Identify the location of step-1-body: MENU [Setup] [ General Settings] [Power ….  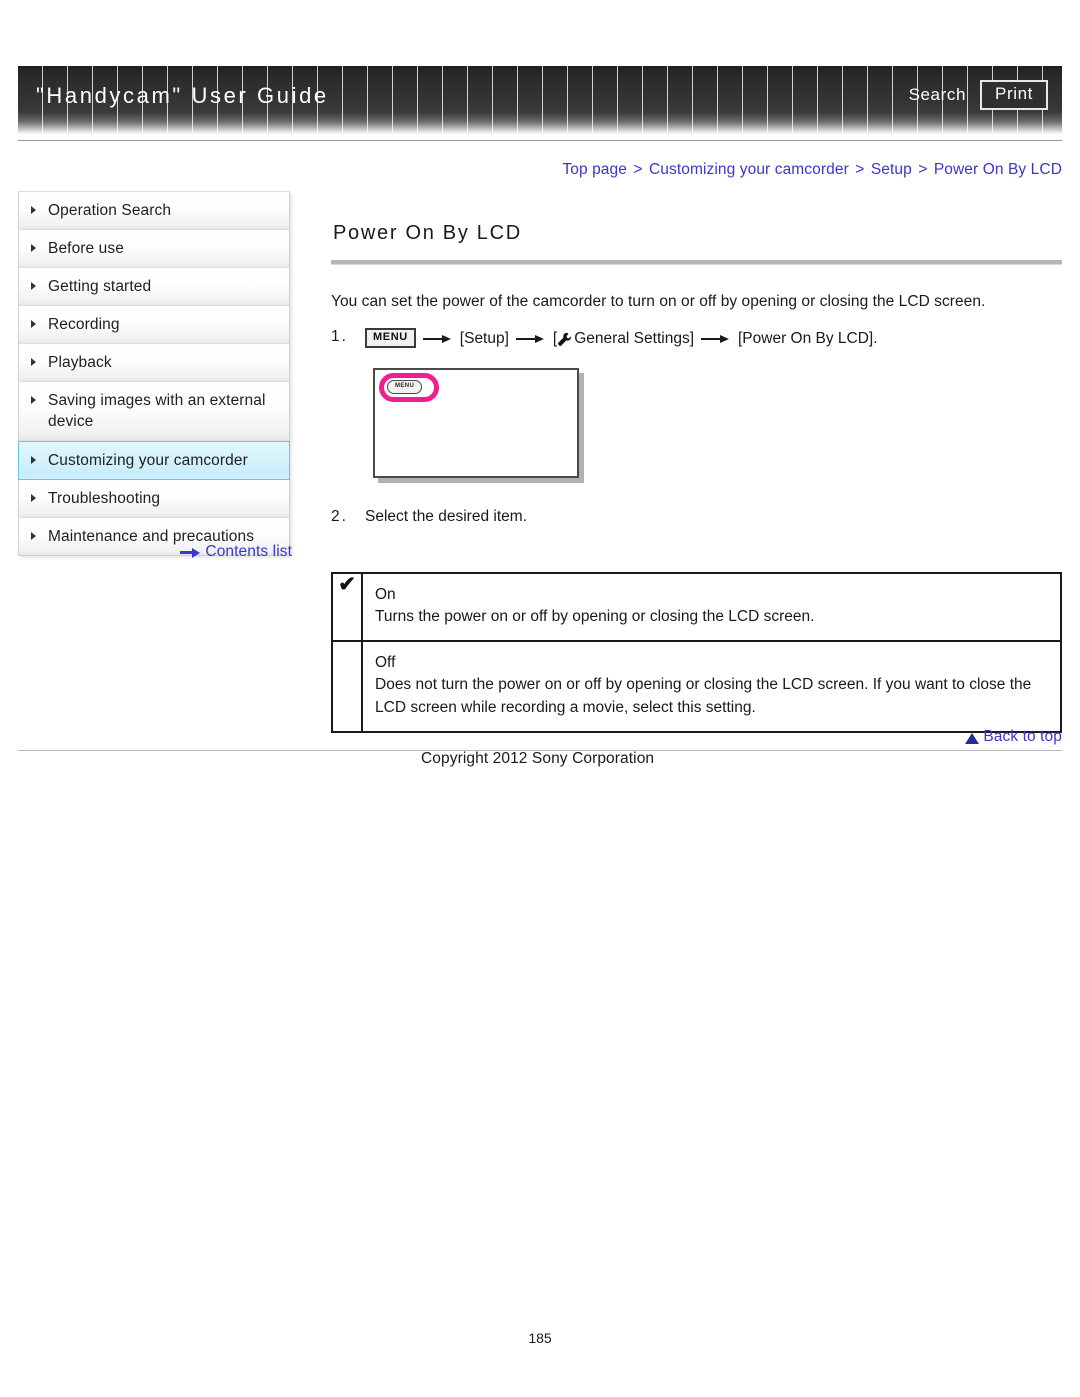
(713, 339).